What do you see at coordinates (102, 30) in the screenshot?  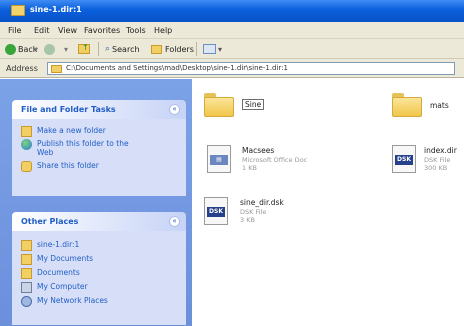 I see `menu-favorites: Favorites` at bounding box center [102, 30].